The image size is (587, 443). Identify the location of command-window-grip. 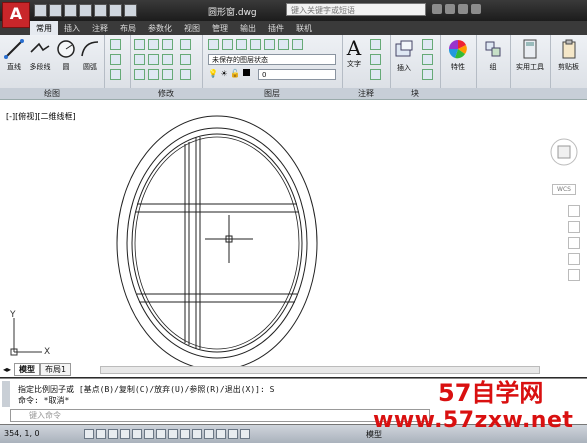
(6, 394).